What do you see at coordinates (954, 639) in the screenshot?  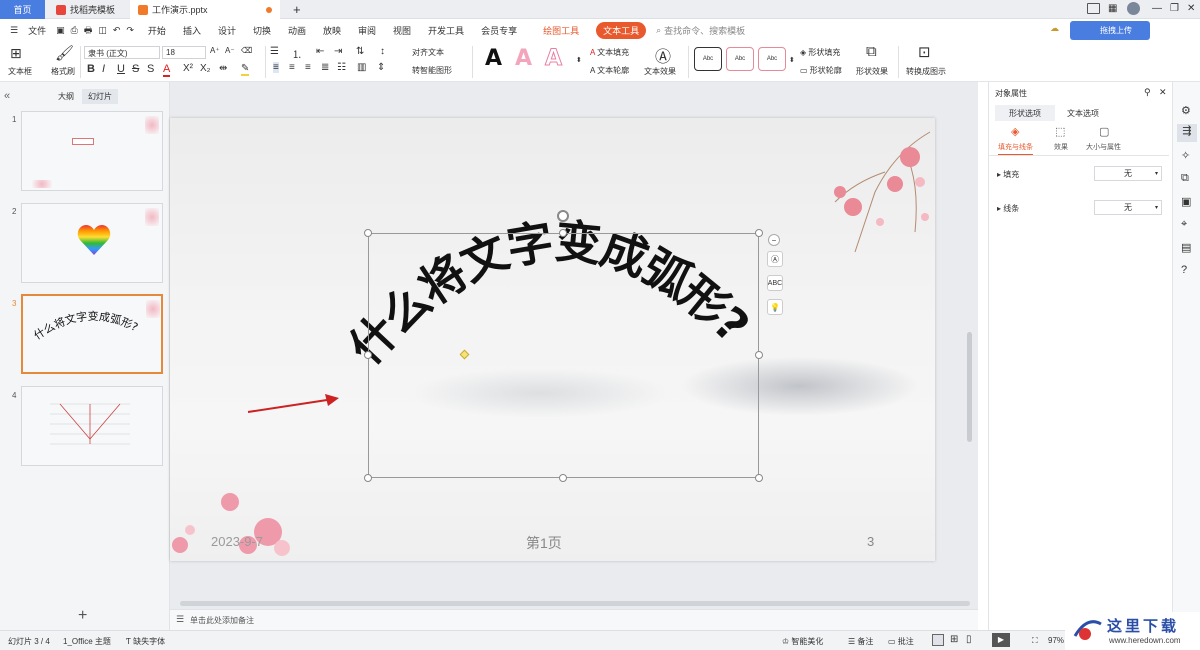 I see `grid-view-icon: ⊞` at bounding box center [954, 639].